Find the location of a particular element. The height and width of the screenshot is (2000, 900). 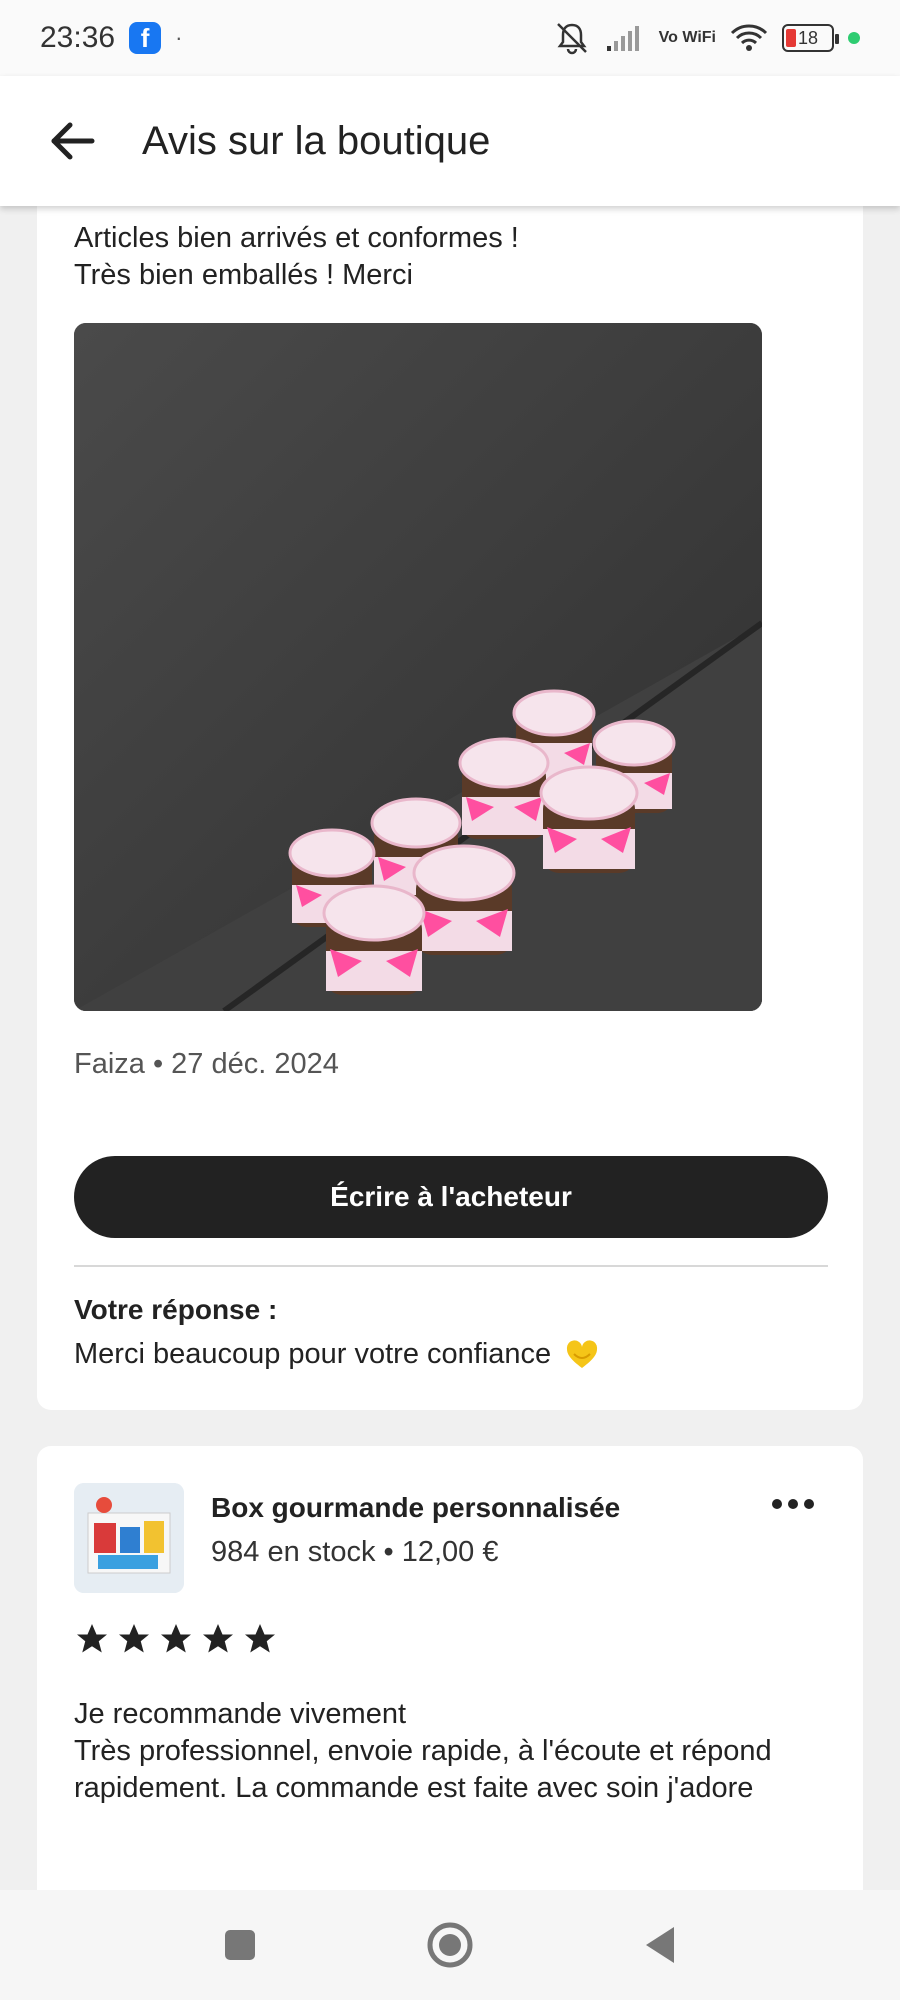

product-thumbnail is located at coordinates (129, 1538).